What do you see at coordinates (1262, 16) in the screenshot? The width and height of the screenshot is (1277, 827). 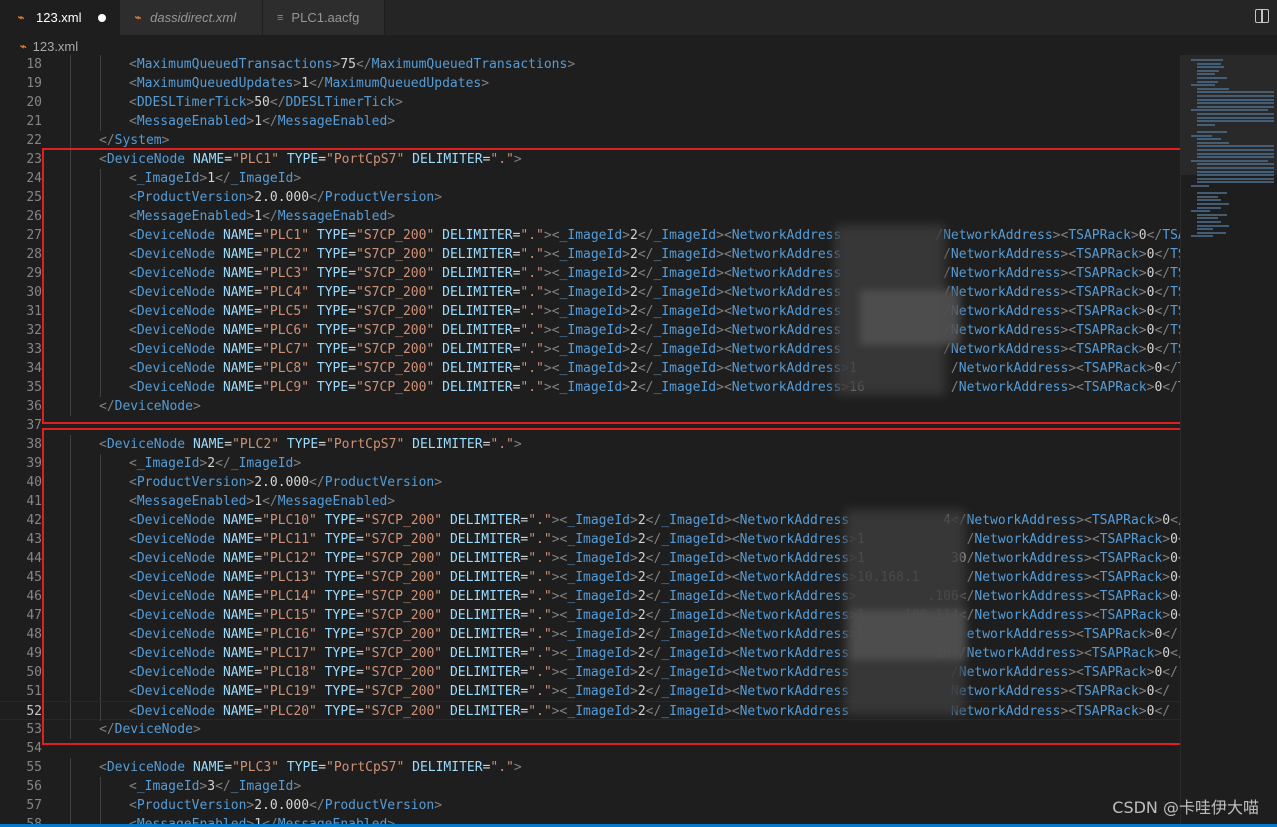 I see `split-editor-icon` at bounding box center [1262, 16].